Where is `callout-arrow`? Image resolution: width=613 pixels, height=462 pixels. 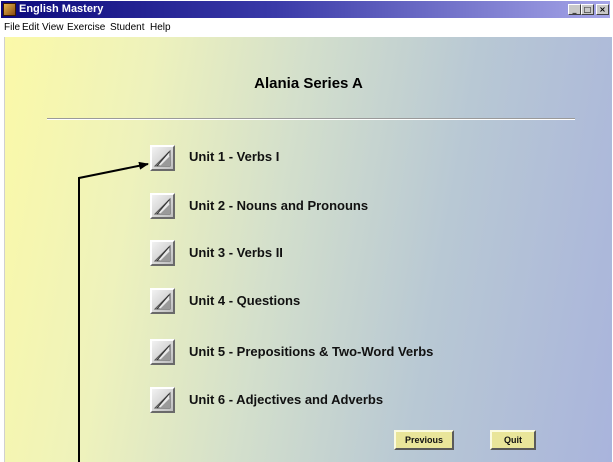
callout-arrow is located at coordinates (113, 311).